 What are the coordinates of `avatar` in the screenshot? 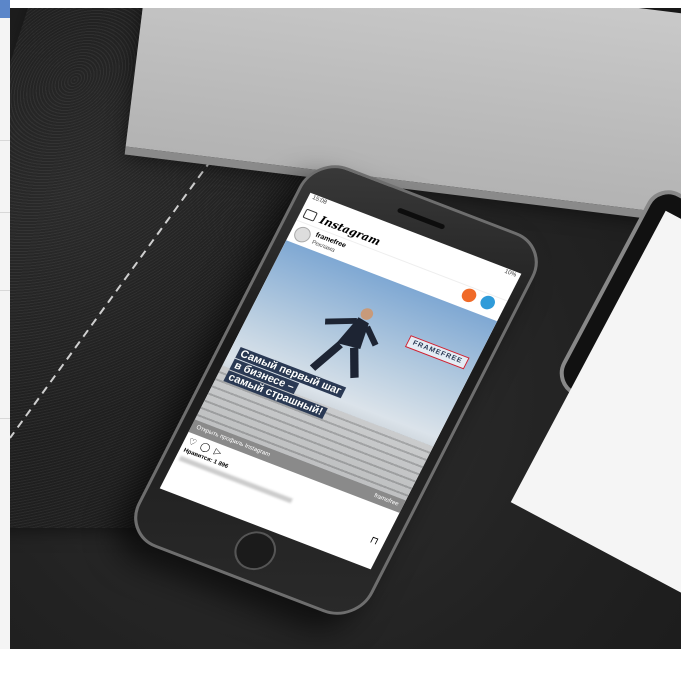 It's located at (302, 234).